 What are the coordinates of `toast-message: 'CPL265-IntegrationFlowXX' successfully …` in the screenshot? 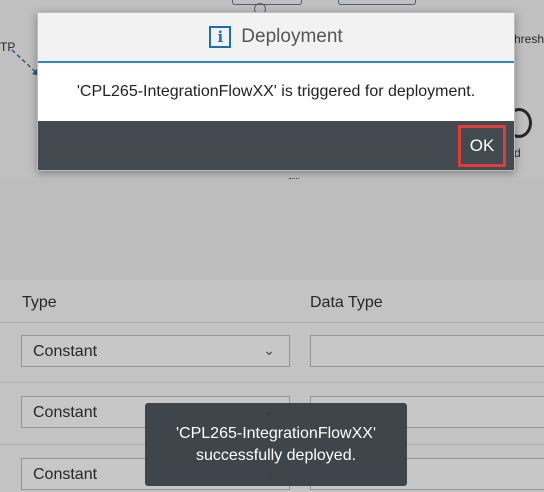 It's located at (276, 444).